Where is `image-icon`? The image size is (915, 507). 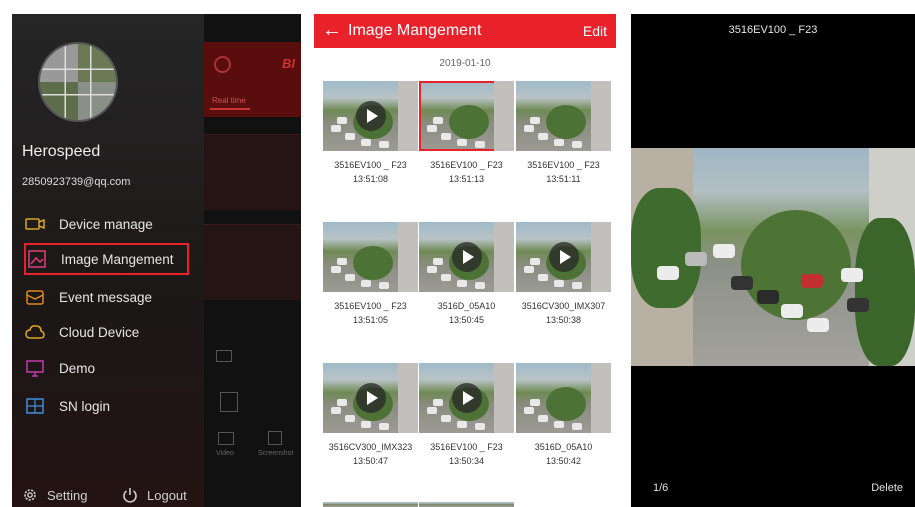 image-icon is located at coordinates (37, 259).